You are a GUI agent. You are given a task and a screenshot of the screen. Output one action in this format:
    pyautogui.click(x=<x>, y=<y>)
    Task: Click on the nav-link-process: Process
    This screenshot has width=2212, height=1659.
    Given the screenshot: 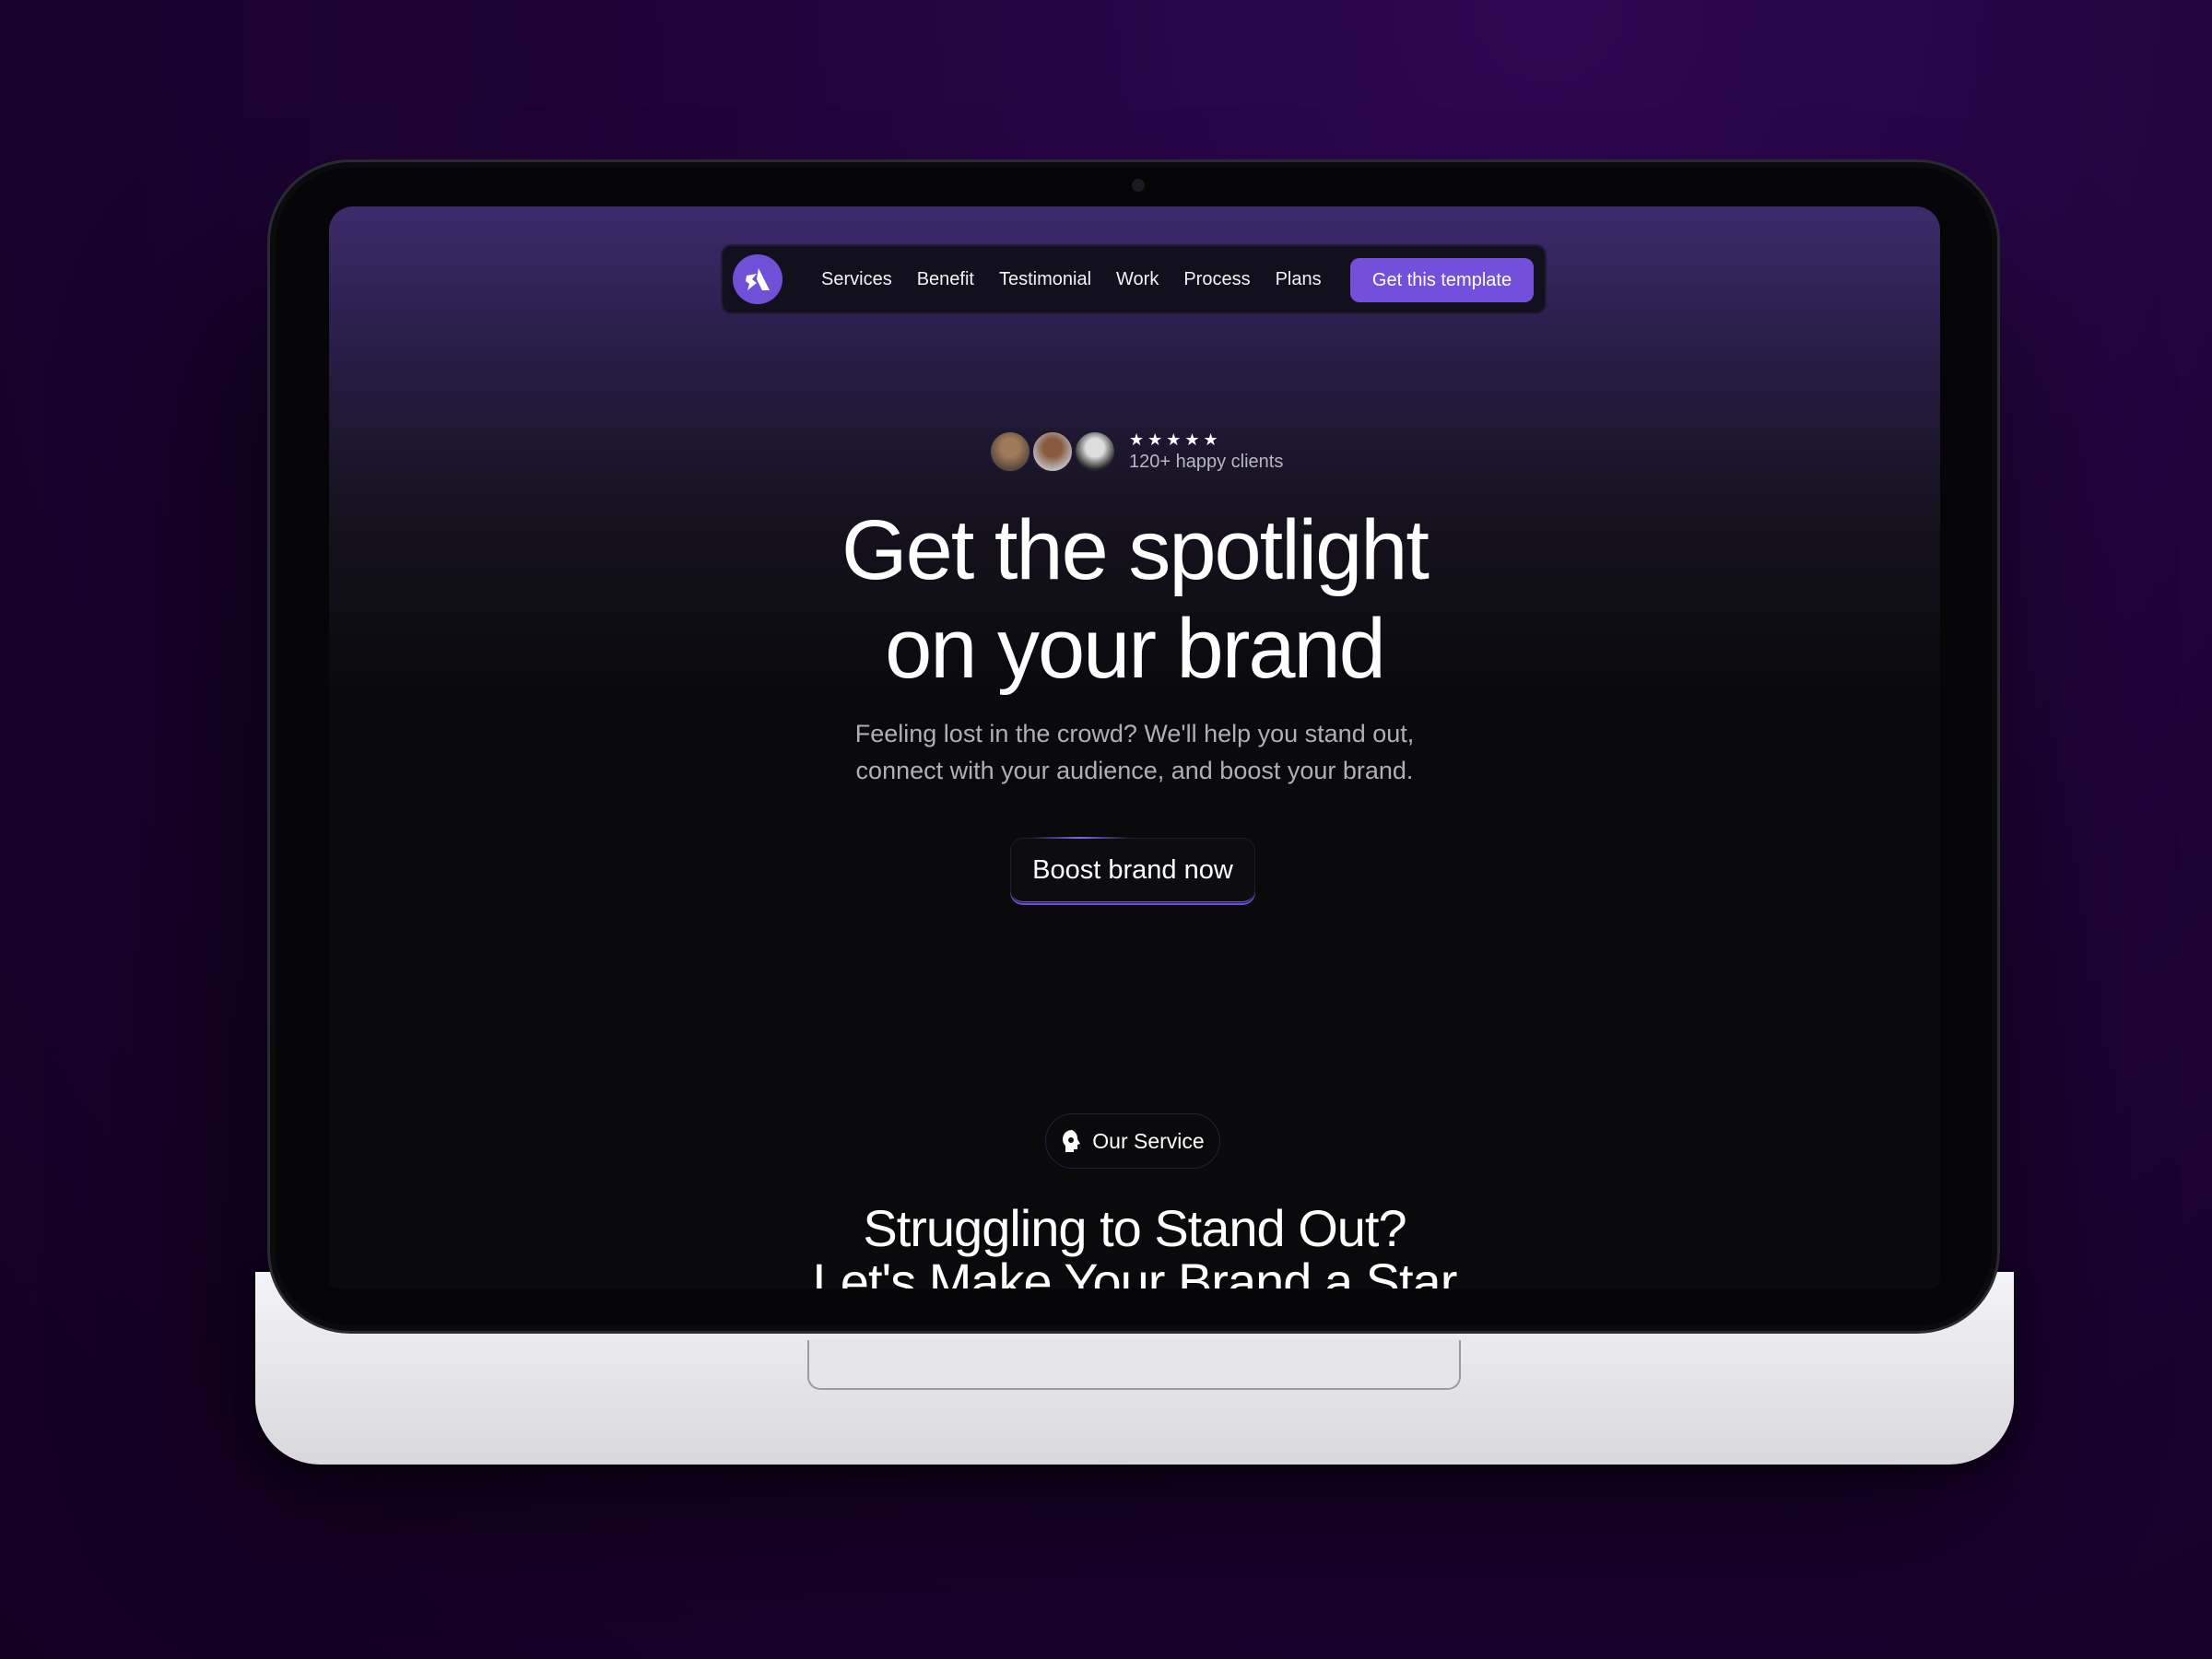 What is the action you would take?
    pyautogui.click(x=1216, y=279)
    